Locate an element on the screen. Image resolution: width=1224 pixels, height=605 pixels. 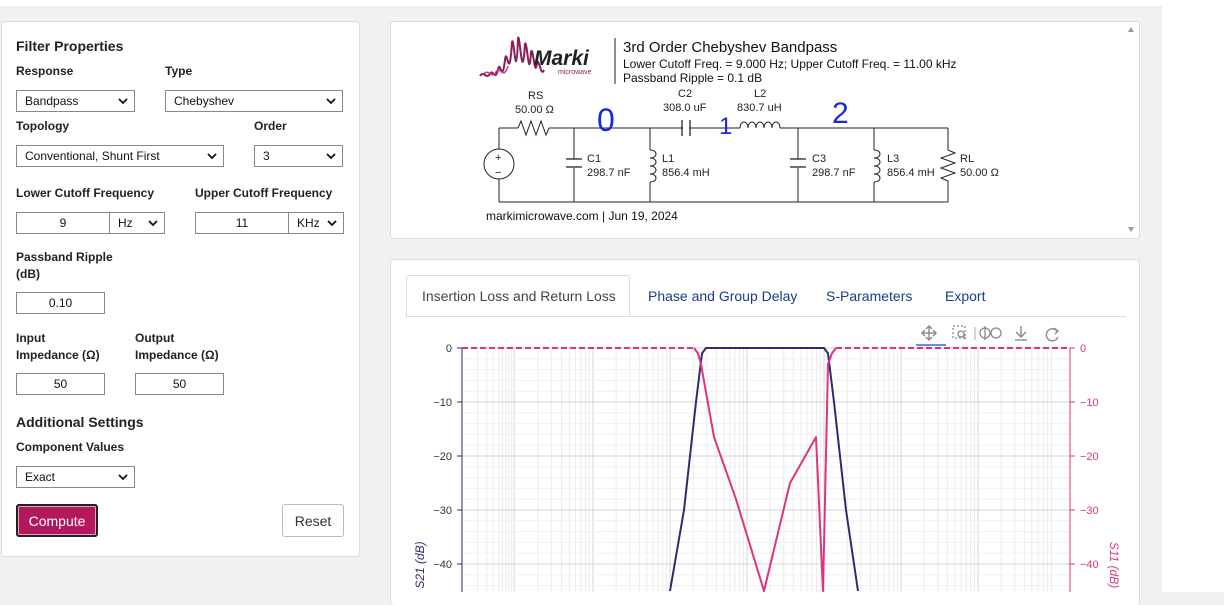
y-axis-label-left: S21 (dB) is located at coordinates (420, 564).